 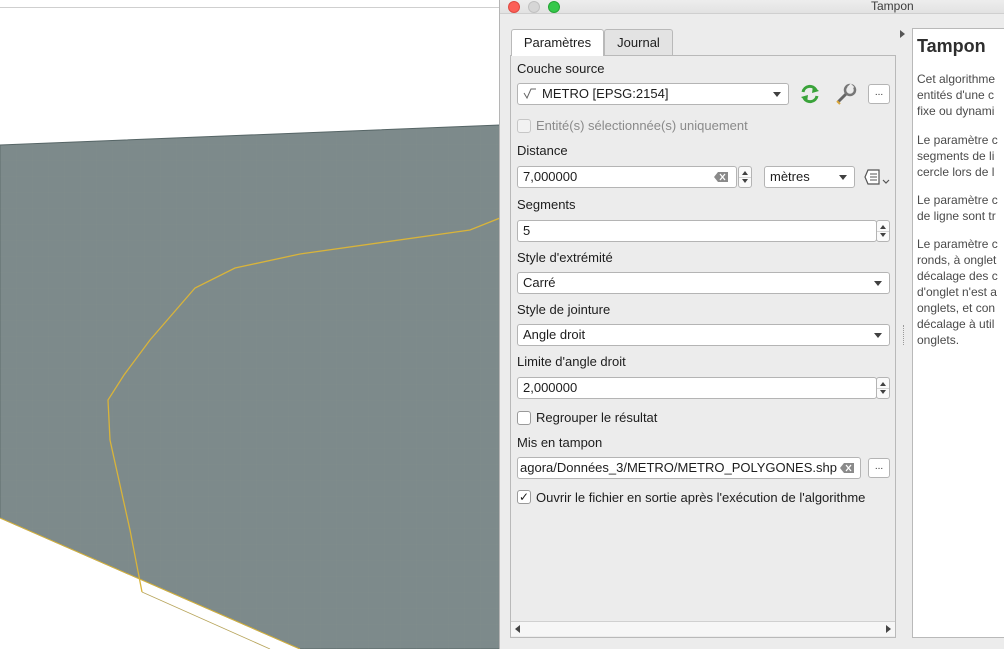 What do you see at coordinates (554, 334) in the screenshot?
I see `join-style-value: Angle droit` at bounding box center [554, 334].